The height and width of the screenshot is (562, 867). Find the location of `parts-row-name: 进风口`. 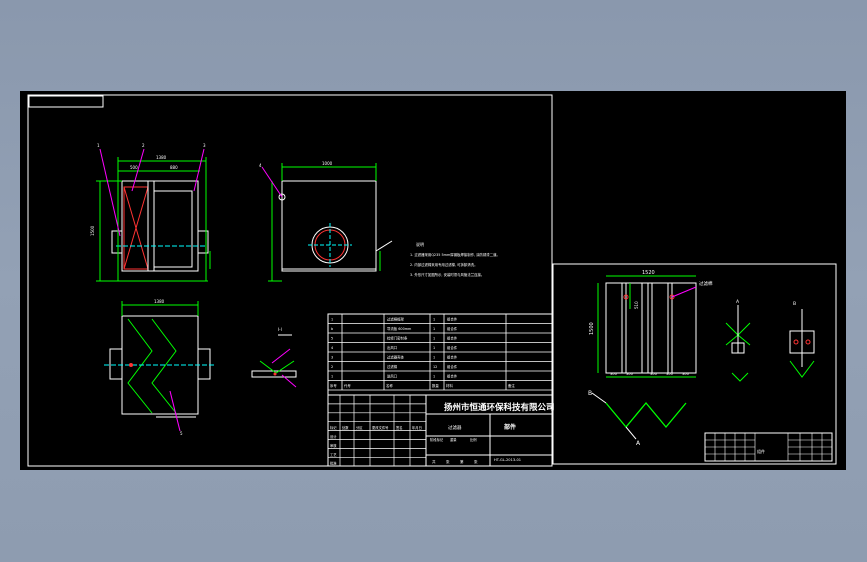

parts-row-name: 进风口 is located at coordinates (392, 376).